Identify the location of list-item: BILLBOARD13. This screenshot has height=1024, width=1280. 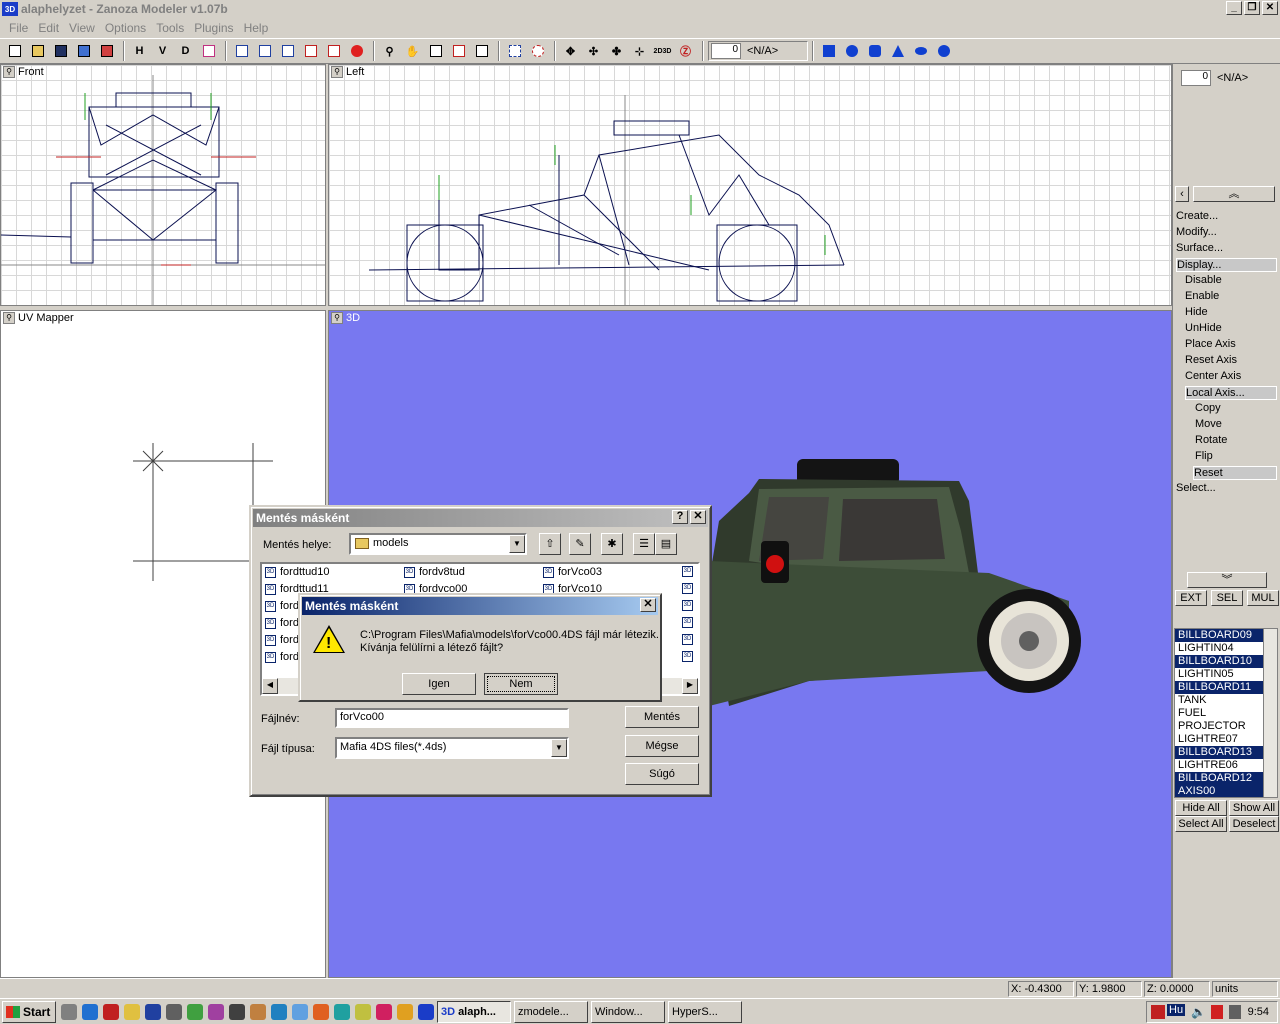
(1226, 752).